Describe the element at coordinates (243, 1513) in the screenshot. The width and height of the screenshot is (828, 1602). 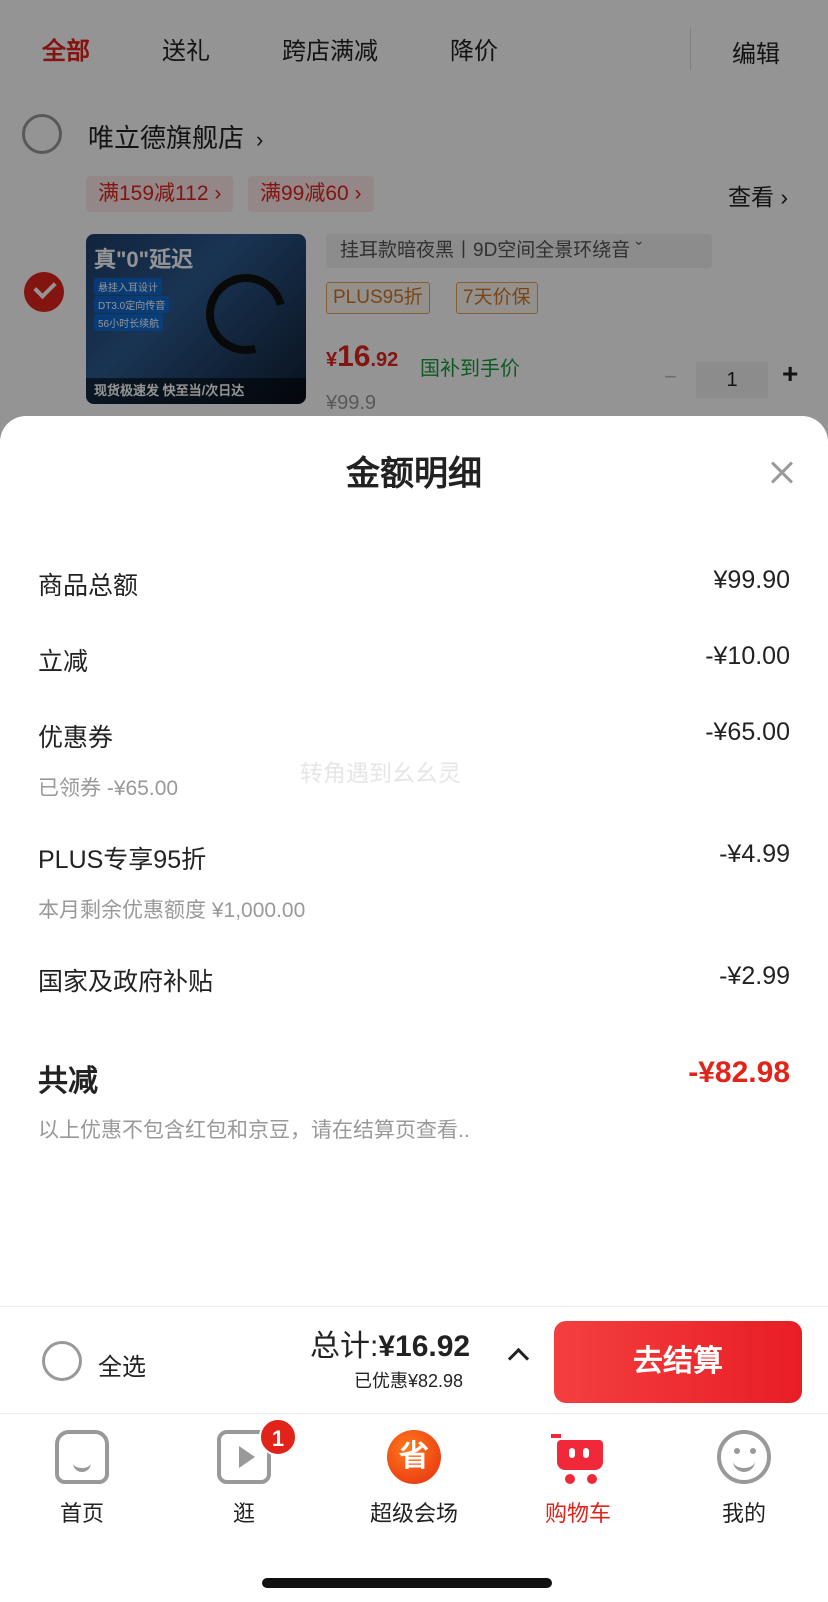
I see `nav-label: 逛` at that location.